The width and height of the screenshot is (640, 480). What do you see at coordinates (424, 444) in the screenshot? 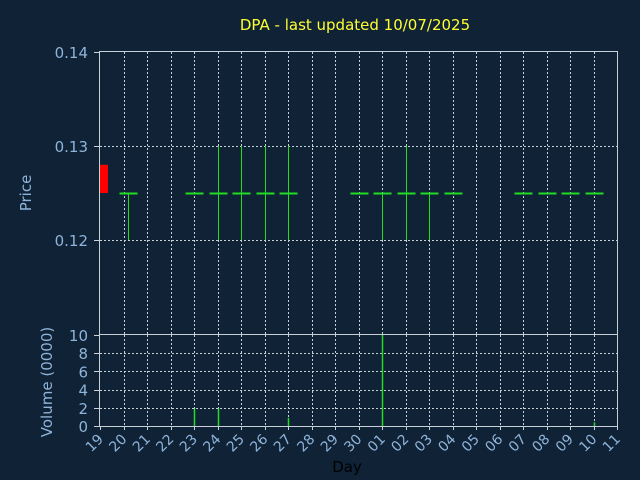
I see `x-tick-label: 03` at bounding box center [424, 444].